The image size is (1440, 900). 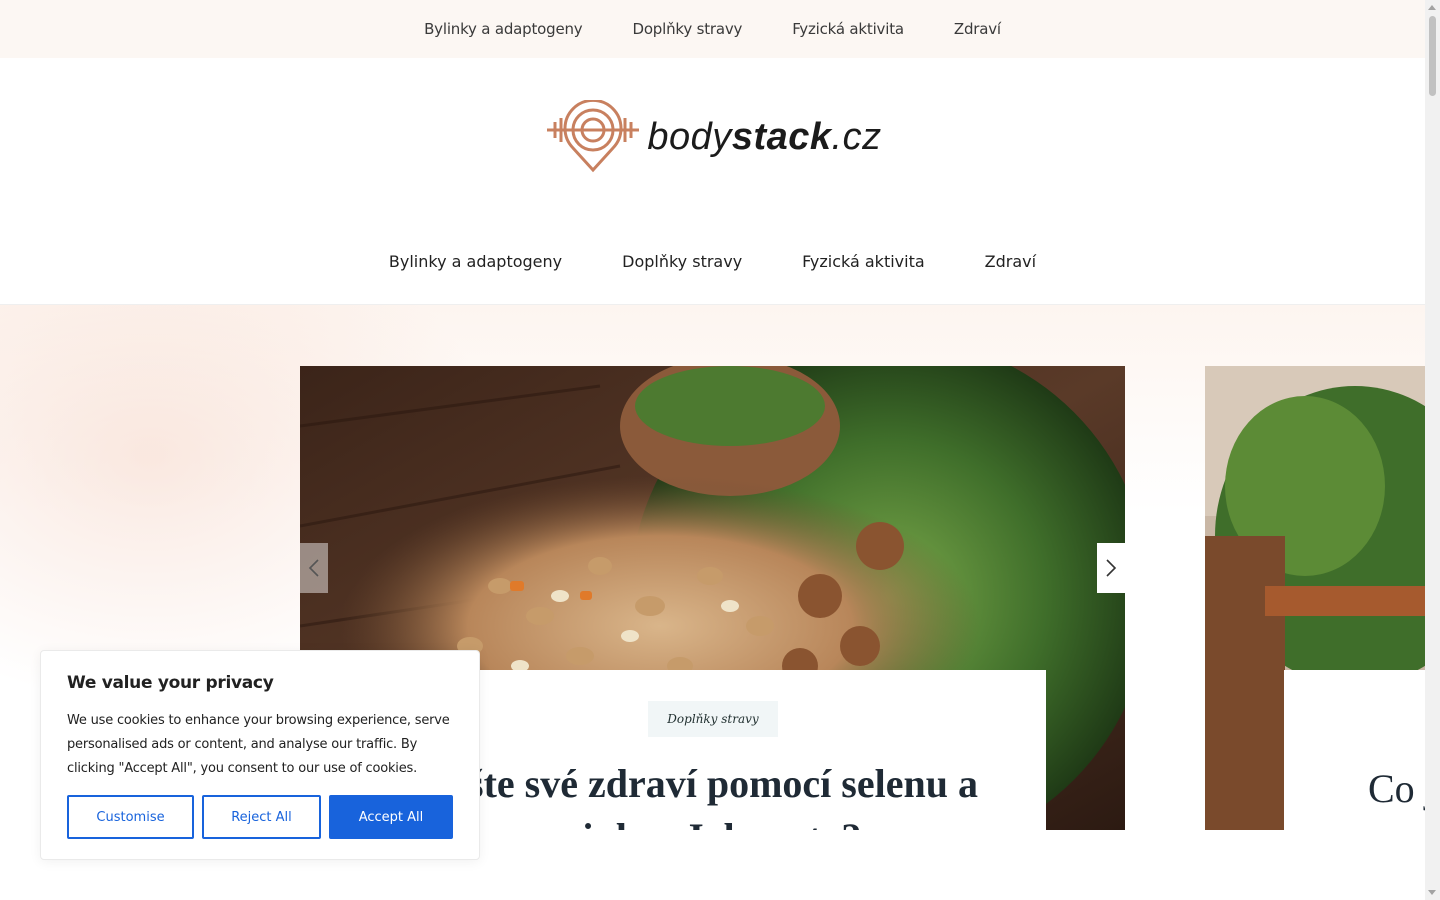 I want to click on top-nav-doplnky: Doplňky stravy, so click(x=687, y=29).